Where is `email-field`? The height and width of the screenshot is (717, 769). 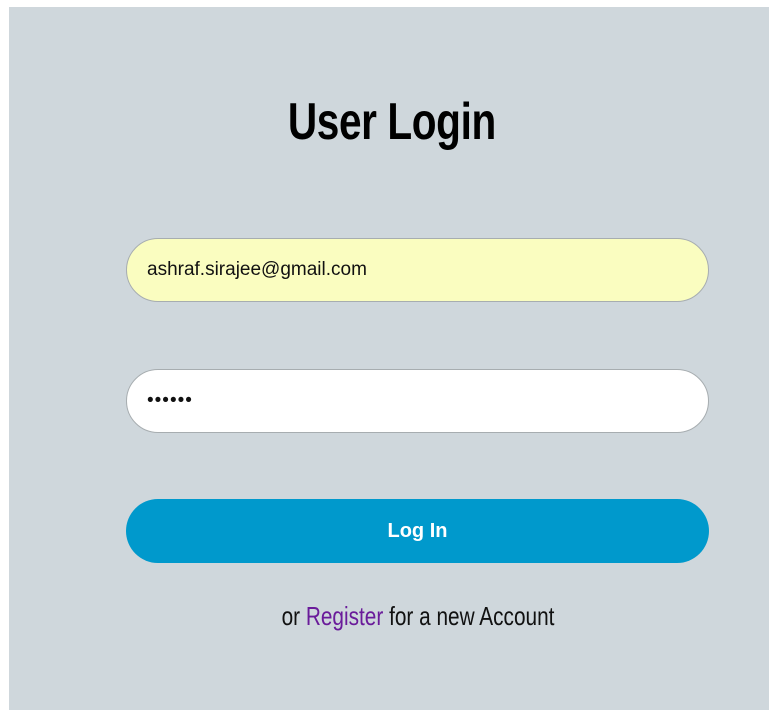
email-field is located at coordinates (417, 270).